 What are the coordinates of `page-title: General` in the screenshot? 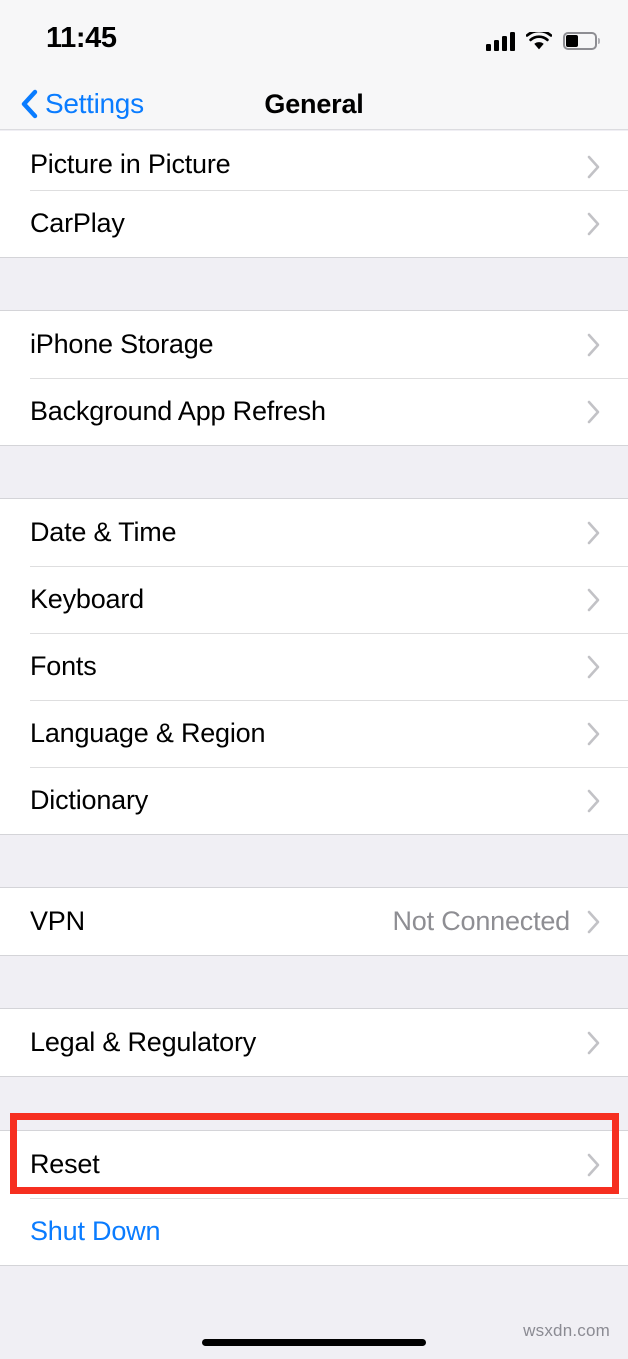 It's located at (314, 103).